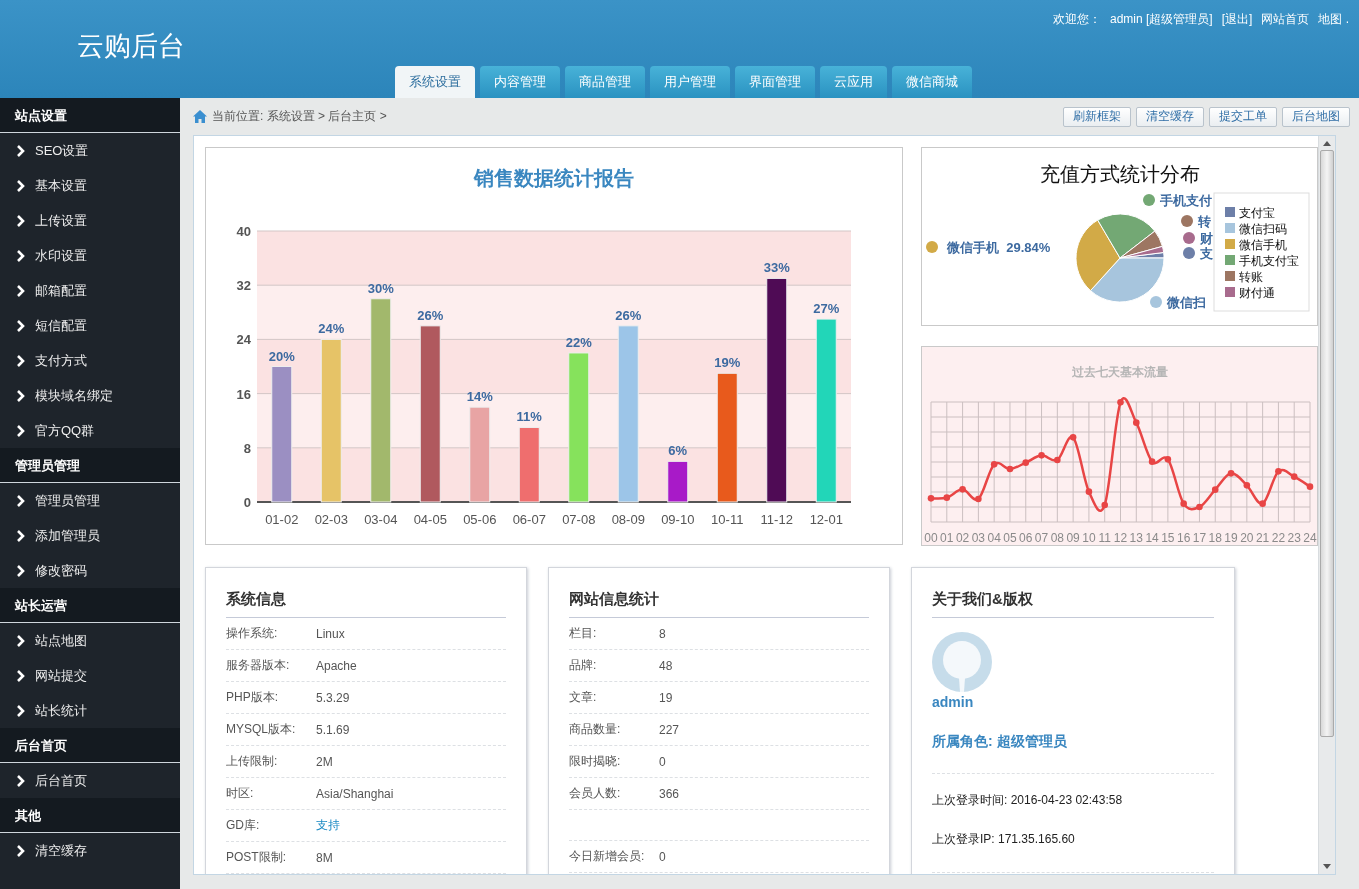 The image size is (1359, 889). What do you see at coordinates (90, 745) in the screenshot?
I see `sidebar-group-header: 后台首页` at bounding box center [90, 745].